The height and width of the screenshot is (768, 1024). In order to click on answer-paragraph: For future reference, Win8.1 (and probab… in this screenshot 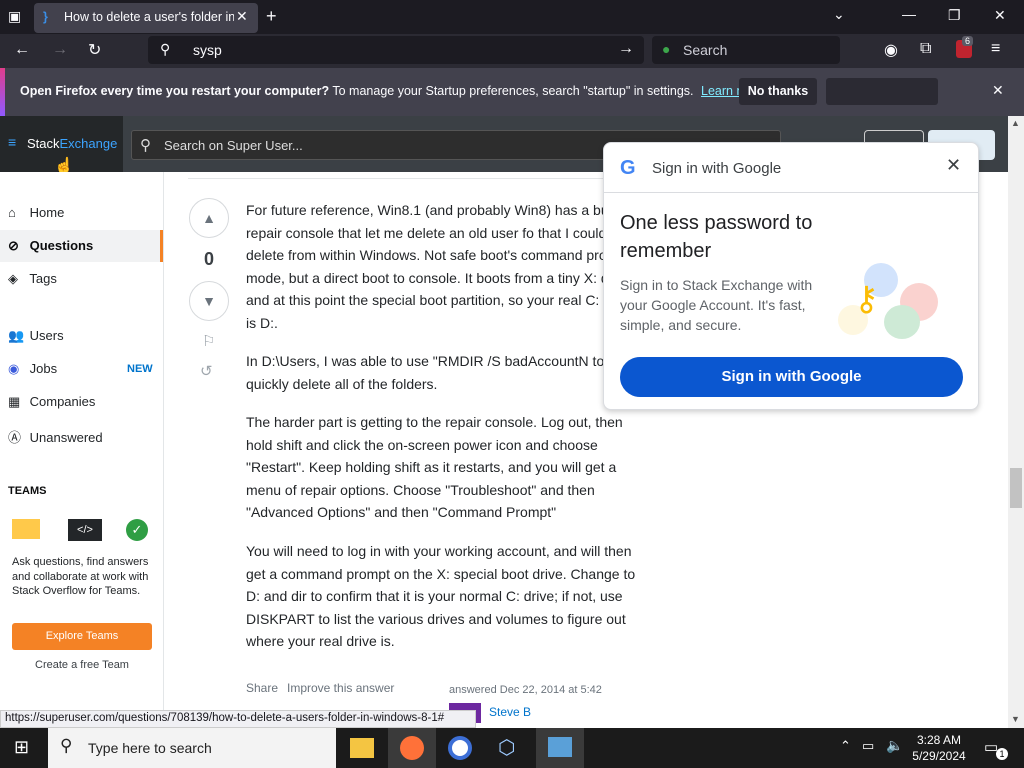, I will do `click(441, 266)`.